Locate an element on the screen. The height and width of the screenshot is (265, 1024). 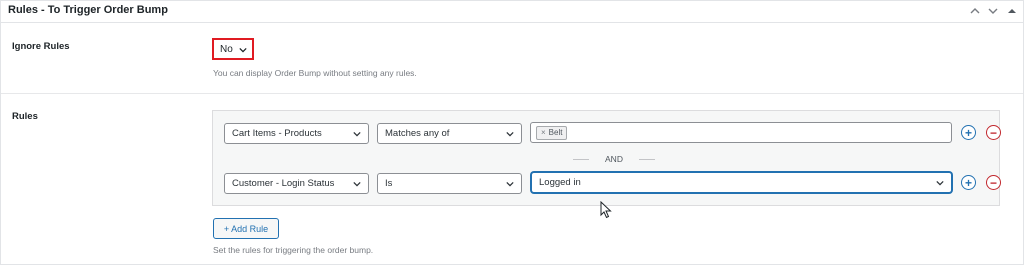
caret-up-icon is located at coordinates (1012, 11).